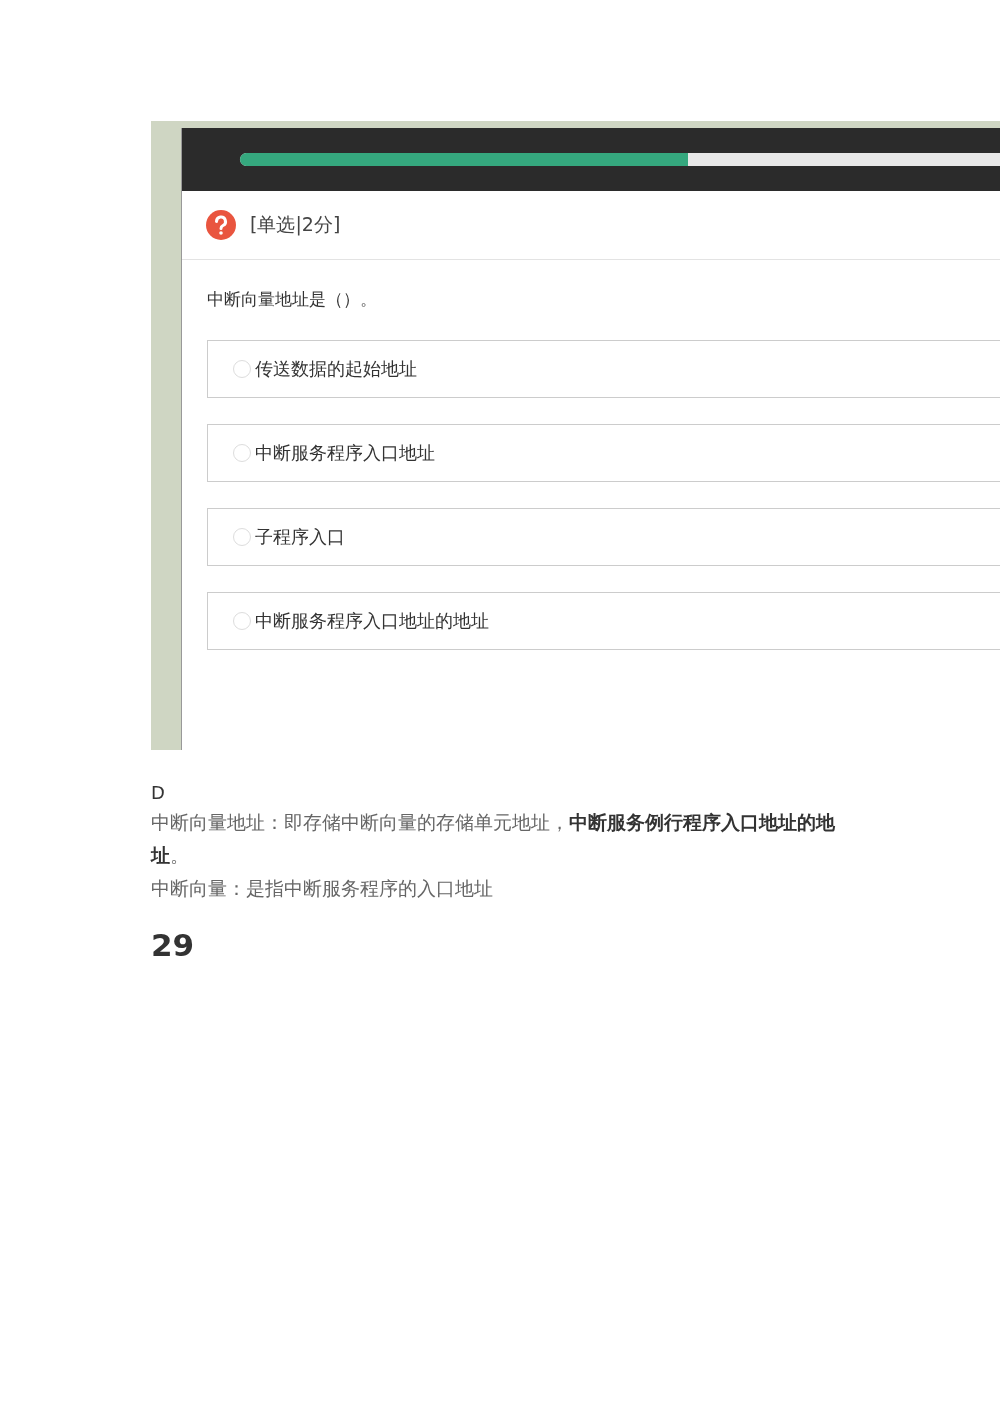 This screenshot has height=1414, width=1000. I want to click on question-text: 中断向量地址是（）。, so click(292, 299).